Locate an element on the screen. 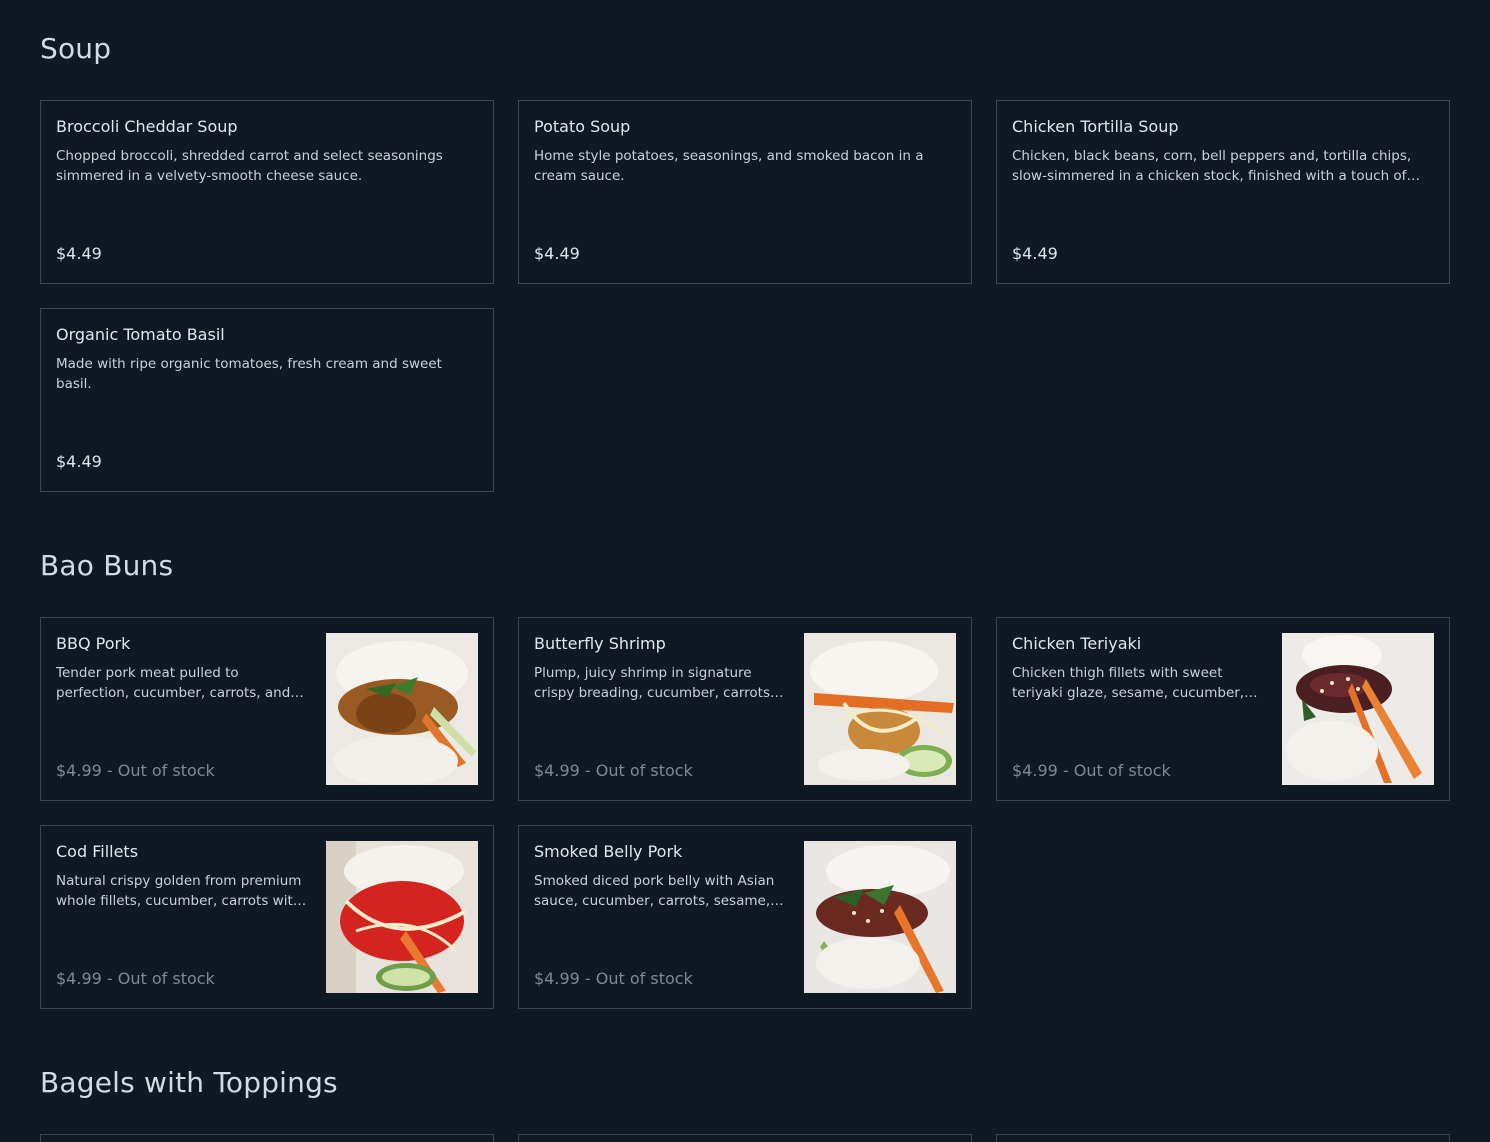 Image resolution: width=1490 pixels, height=1142 pixels. item-name: Potato Soup is located at coordinates (582, 126).